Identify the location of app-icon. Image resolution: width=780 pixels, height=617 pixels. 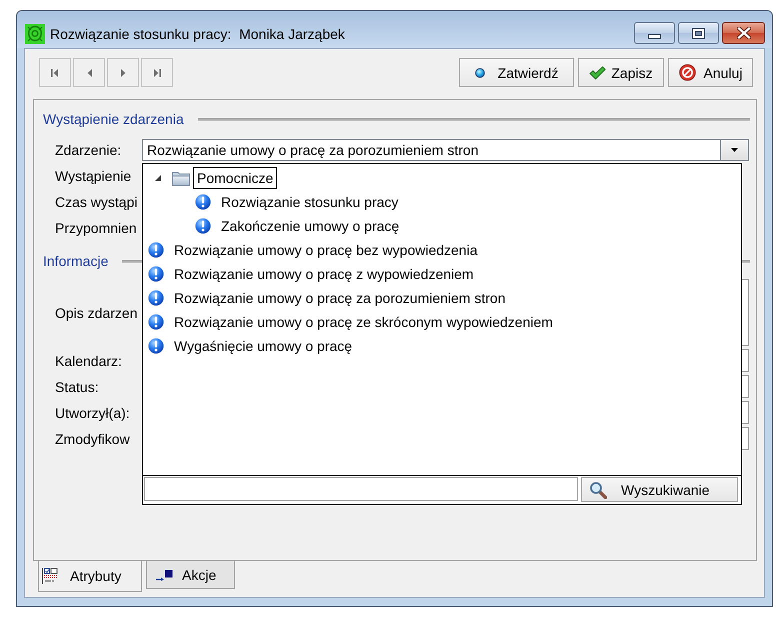
(35, 34).